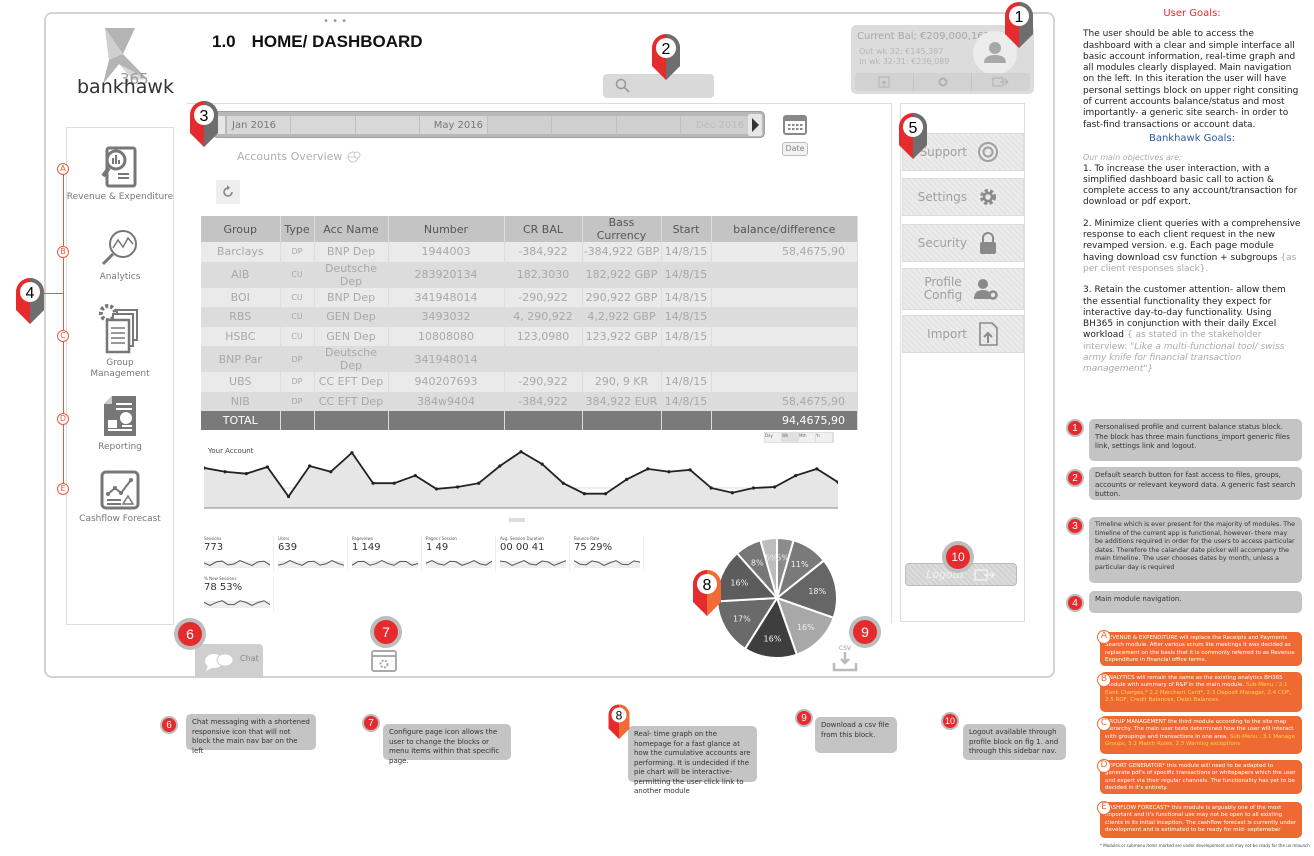 This screenshot has height=856, width=1314. Describe the element at coordinates (884, 82) in the screenshot. I see `import-button` at that location.